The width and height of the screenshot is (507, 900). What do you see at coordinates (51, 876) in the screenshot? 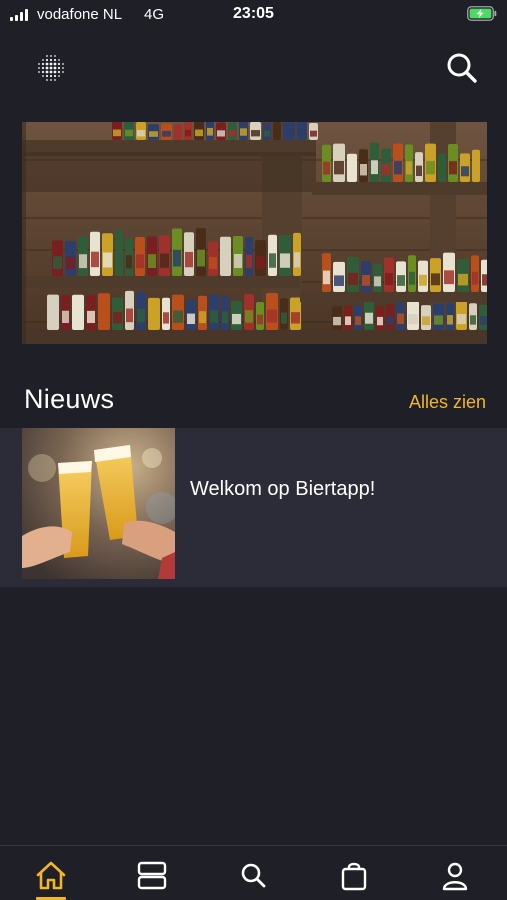
I see `home-icon` at bounding box center [51, 876].